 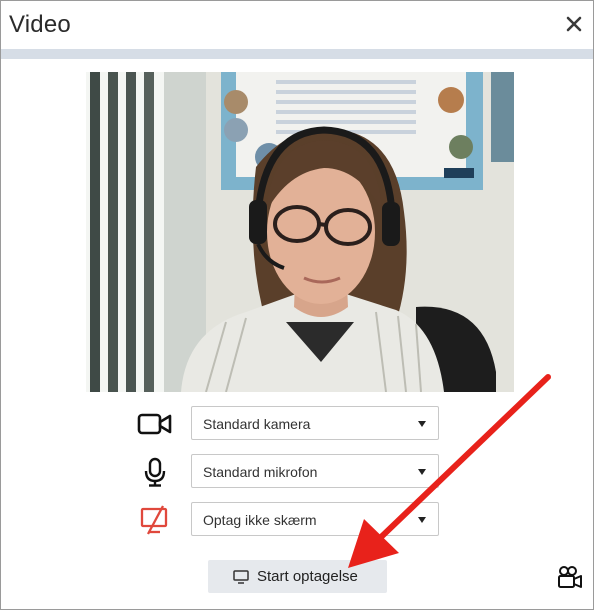 What do you see at coordinates (260, 472) in the screenshot?
I see `microphone-select-value: Standard mikrofon` at bounding box center [260, 472].